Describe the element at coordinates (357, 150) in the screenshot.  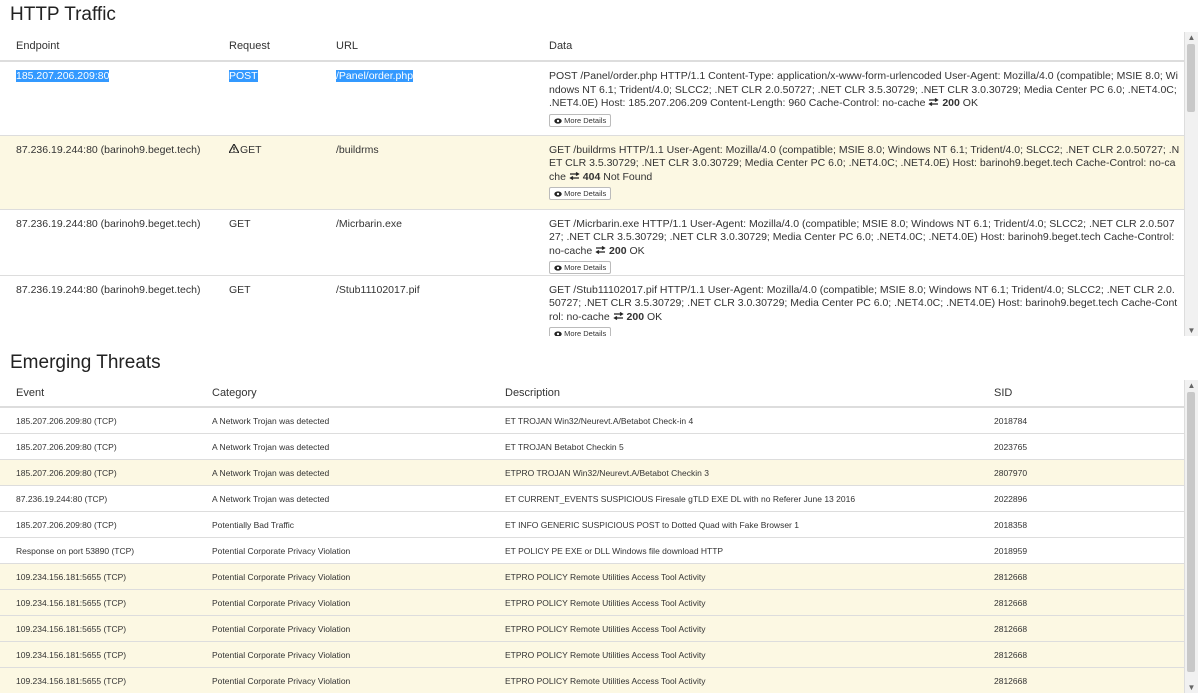
I see `url-text: /buildrms` at that location.